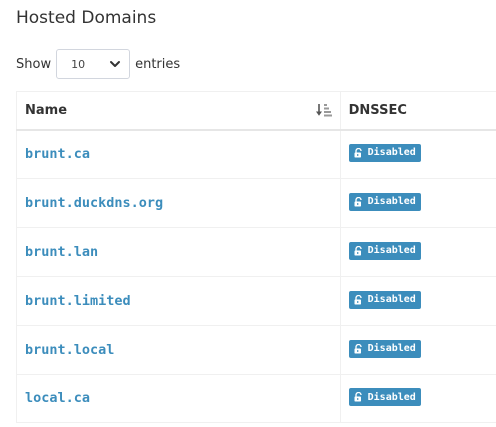  I want to click on domain-name-cell: brunt.limited, so click(178, 301).